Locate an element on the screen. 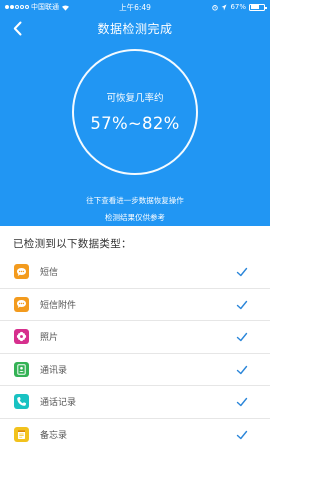 The height and width of the screenshot is (480, 320). notepad-icon is located at coordinates (21, 435).